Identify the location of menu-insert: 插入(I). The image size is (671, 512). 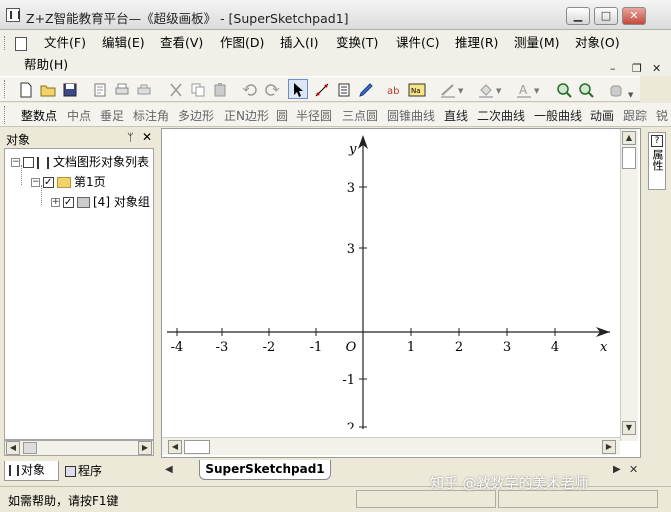
(299, 43).